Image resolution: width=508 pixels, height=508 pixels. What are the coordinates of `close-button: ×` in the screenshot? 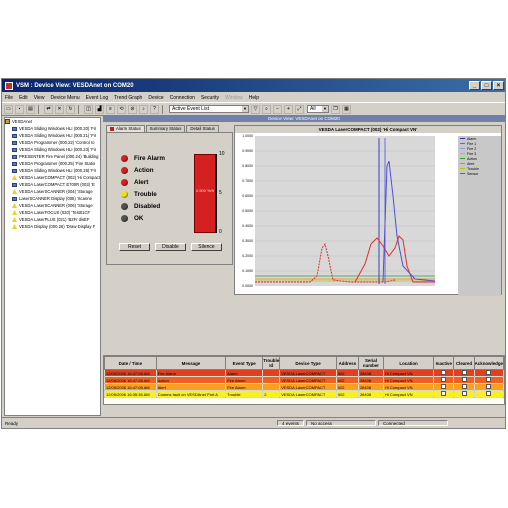 It's located at (498, 85).